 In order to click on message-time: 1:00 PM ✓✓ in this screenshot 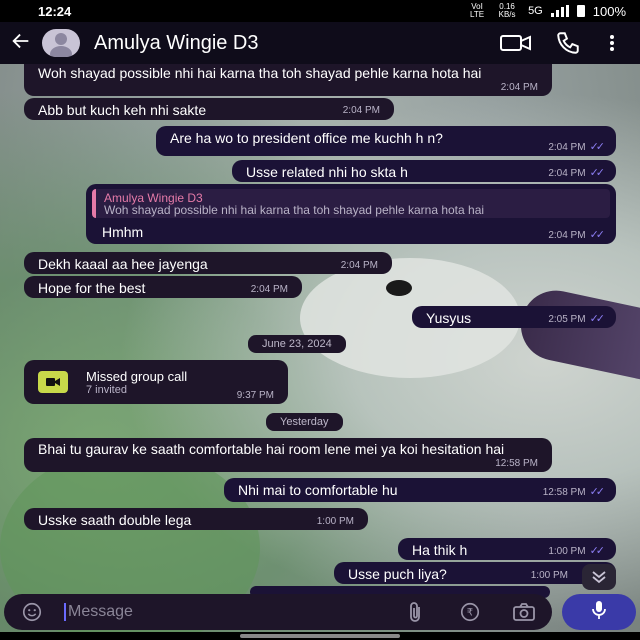, I will do `click(577, 550)`.